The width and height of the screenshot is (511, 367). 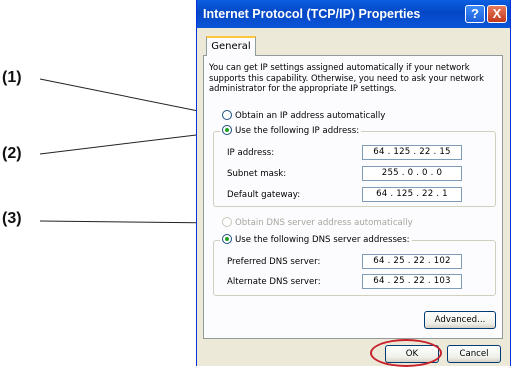 I want to click on close-icon: X, so click(x=497, y=13).